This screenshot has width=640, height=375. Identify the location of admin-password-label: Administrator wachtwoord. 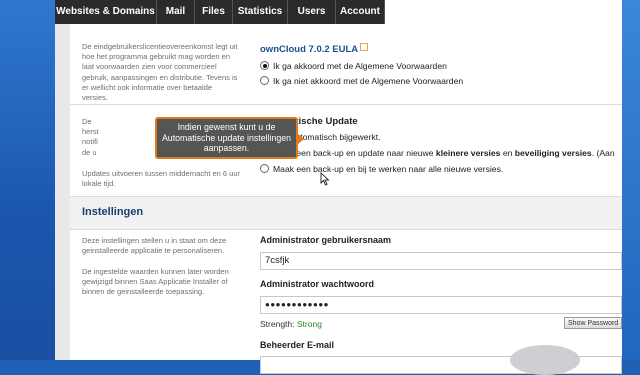
(317, 284).